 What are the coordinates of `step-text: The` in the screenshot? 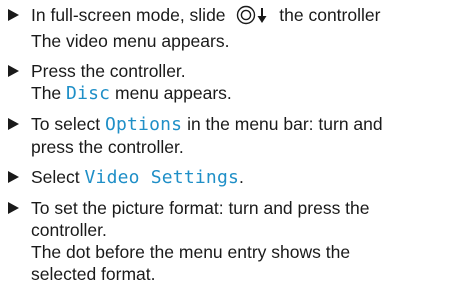 It's located at (49, 93).